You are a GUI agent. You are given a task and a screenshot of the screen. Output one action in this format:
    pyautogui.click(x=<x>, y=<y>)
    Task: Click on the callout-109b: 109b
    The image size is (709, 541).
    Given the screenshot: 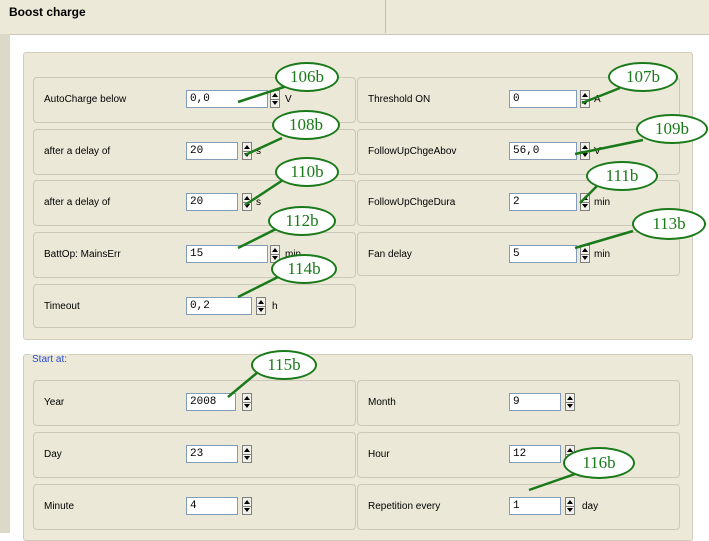 What is the action you would take?
    pyautogui.click(x=672, y=129)
    